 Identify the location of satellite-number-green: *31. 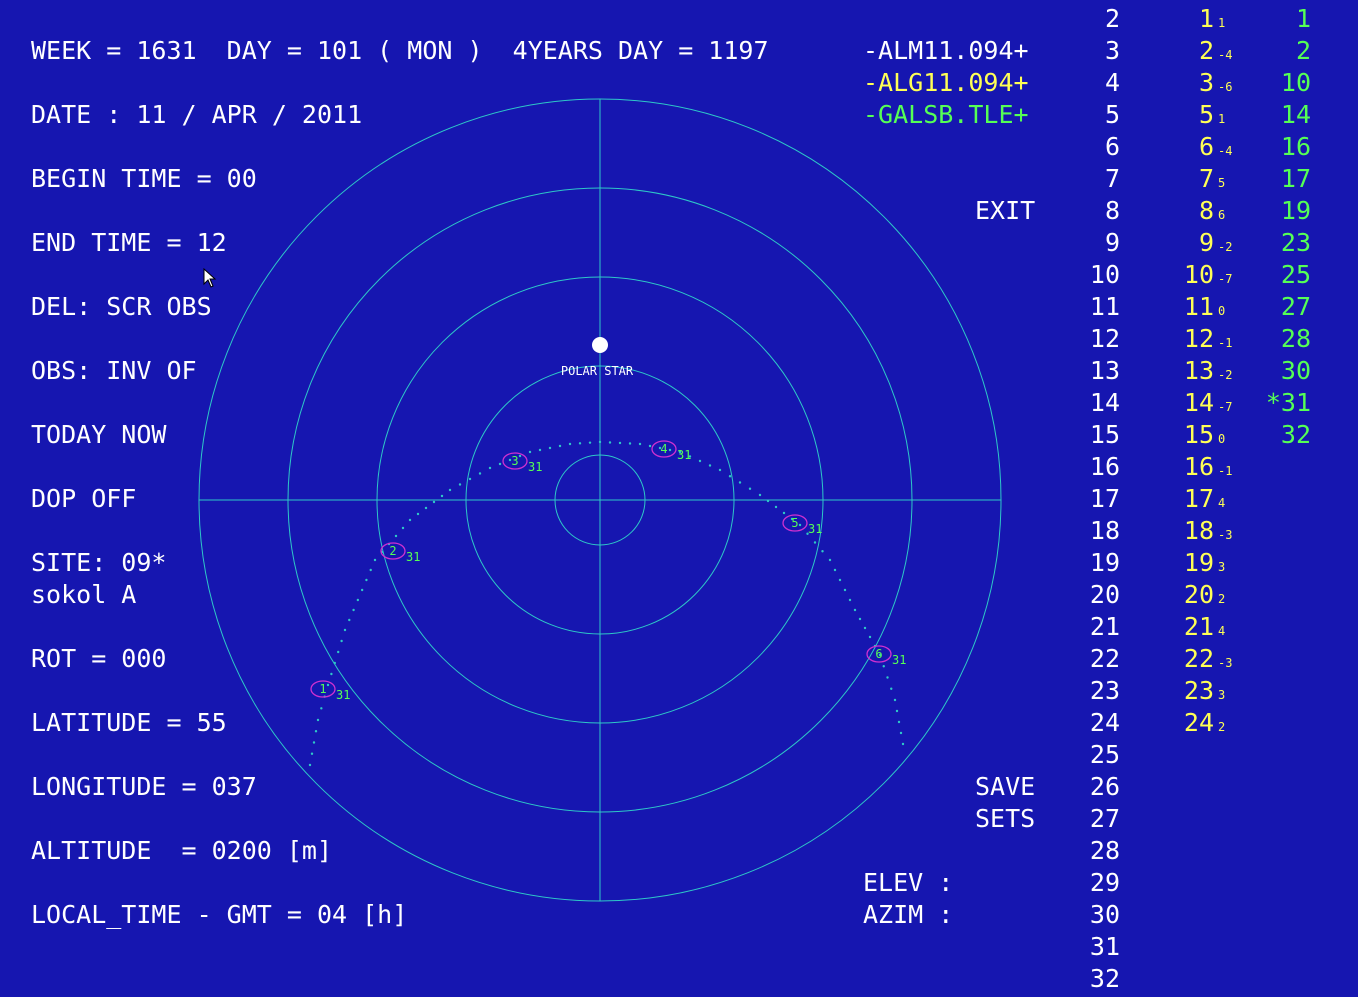
(1283, 403).